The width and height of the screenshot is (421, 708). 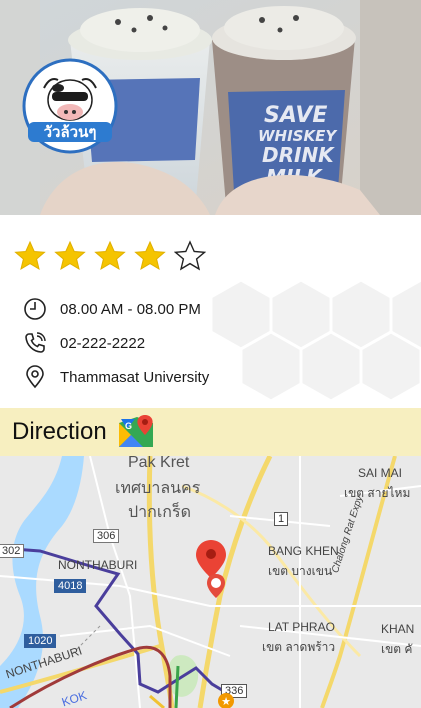 I want to click on location-pin-icon, so click(x=35, y=377).